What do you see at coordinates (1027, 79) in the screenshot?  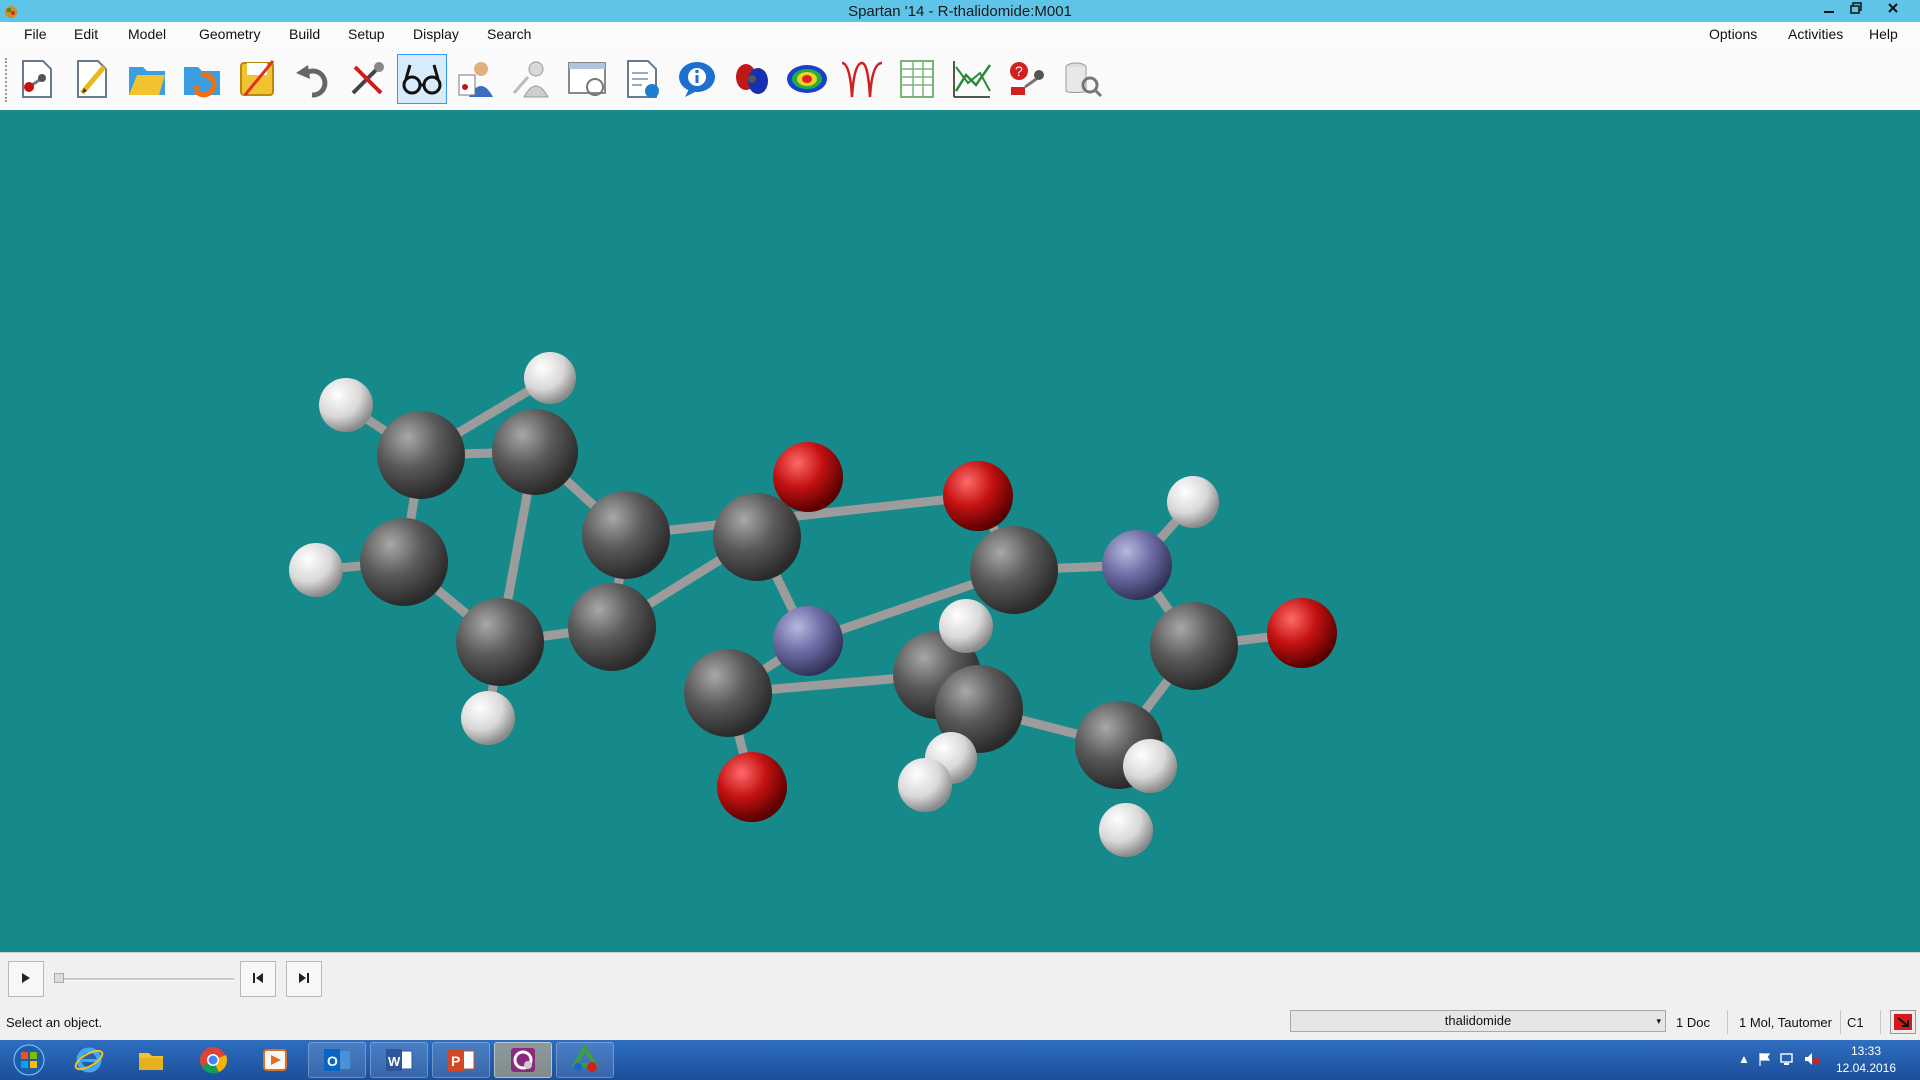 I see `reactions-button: ?` at bounding box center [1027, 79].